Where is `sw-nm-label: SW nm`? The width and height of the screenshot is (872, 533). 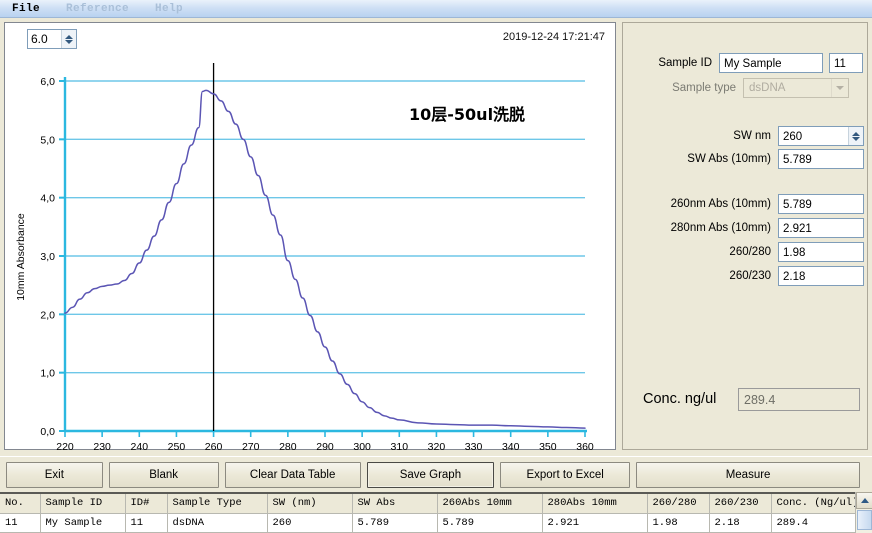 sw-nm-label: SW nm is located at coordinates (752, 136).